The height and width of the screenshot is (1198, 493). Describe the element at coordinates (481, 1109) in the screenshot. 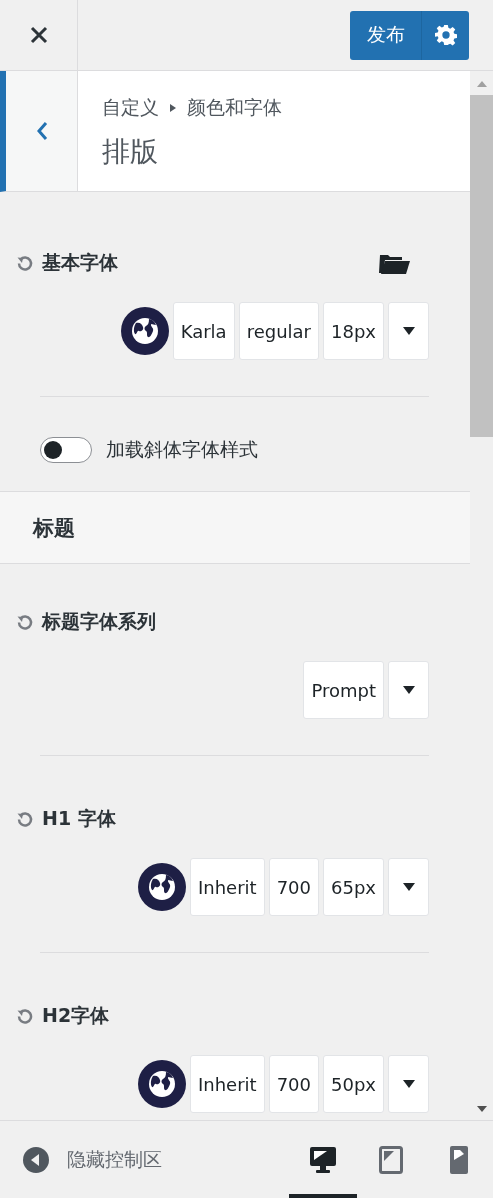

I see `scroll-down-icon` at that location.